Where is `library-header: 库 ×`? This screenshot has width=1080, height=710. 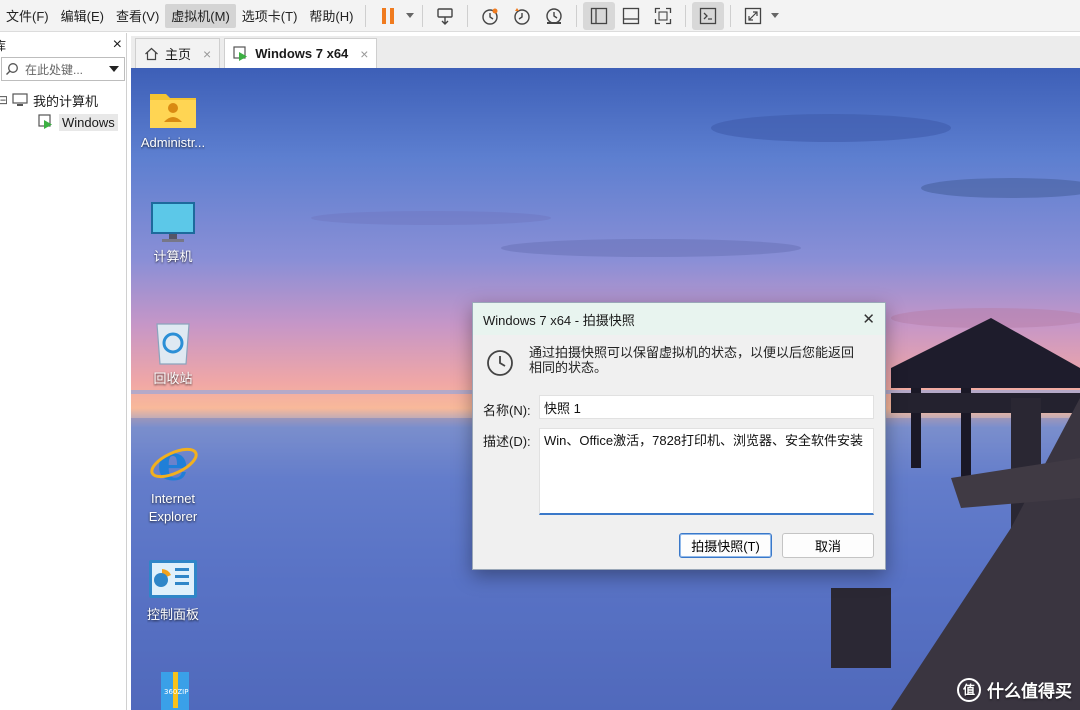
library-header: 库 × is located at coordinates (63, 45).